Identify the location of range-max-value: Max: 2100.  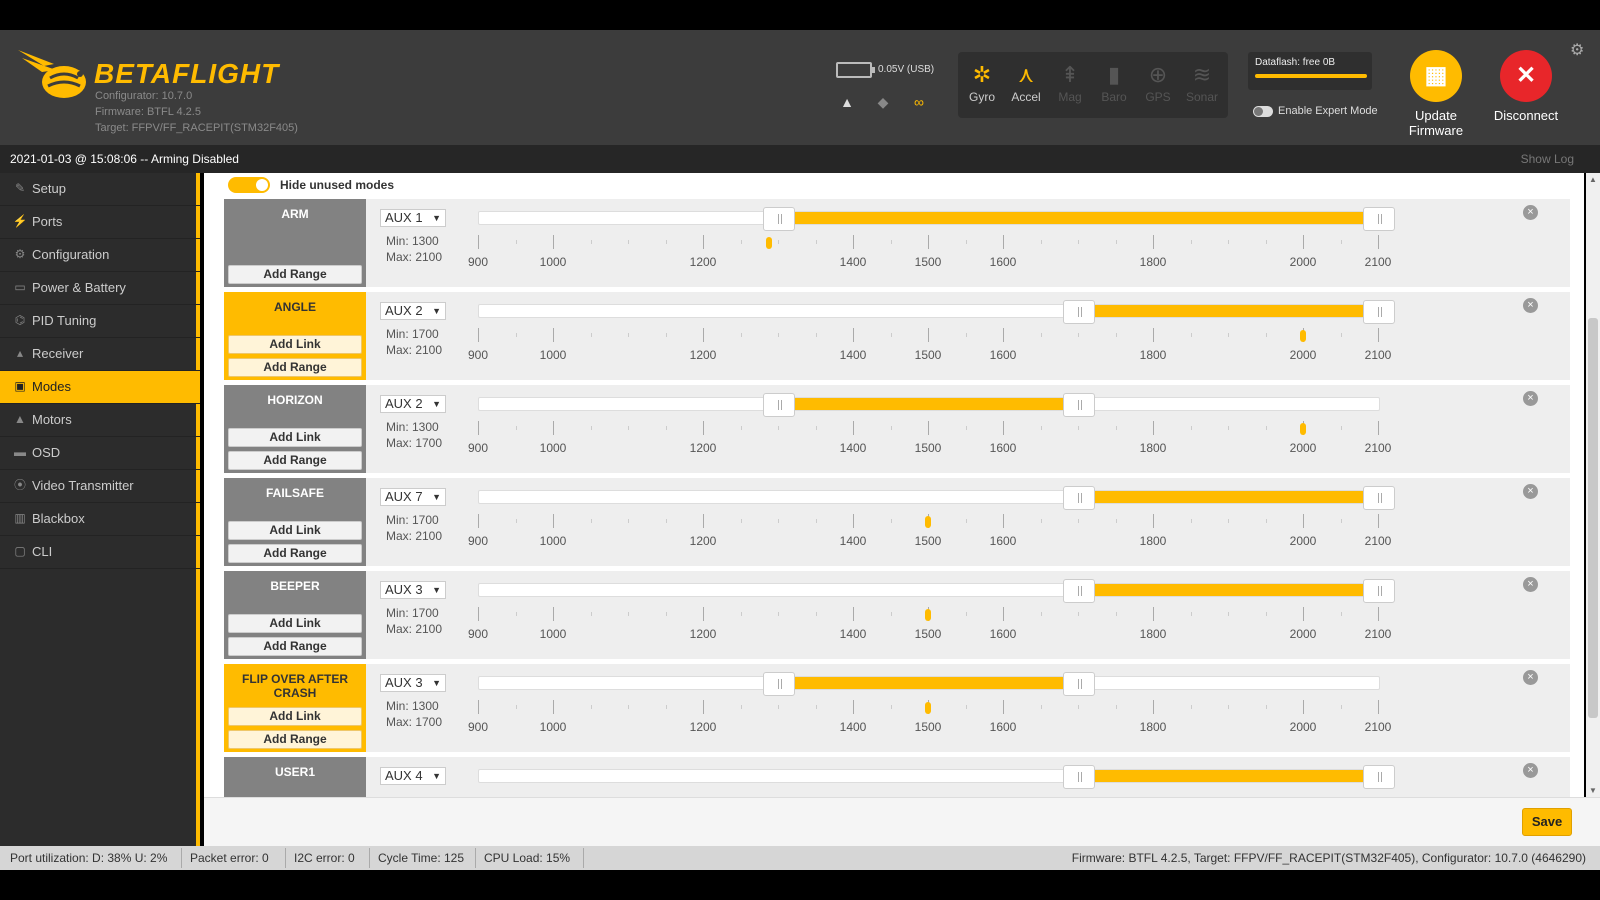
(414, 257).